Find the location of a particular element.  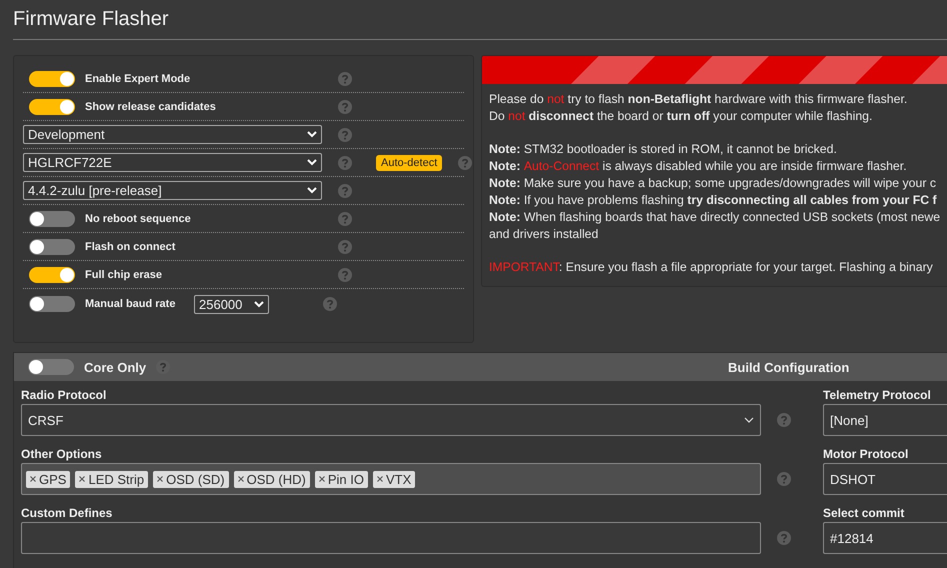

warning-text: Note: STM32 bootloader is stored in ROM, it cannot be bricked. is located at coordinates (663, 149).